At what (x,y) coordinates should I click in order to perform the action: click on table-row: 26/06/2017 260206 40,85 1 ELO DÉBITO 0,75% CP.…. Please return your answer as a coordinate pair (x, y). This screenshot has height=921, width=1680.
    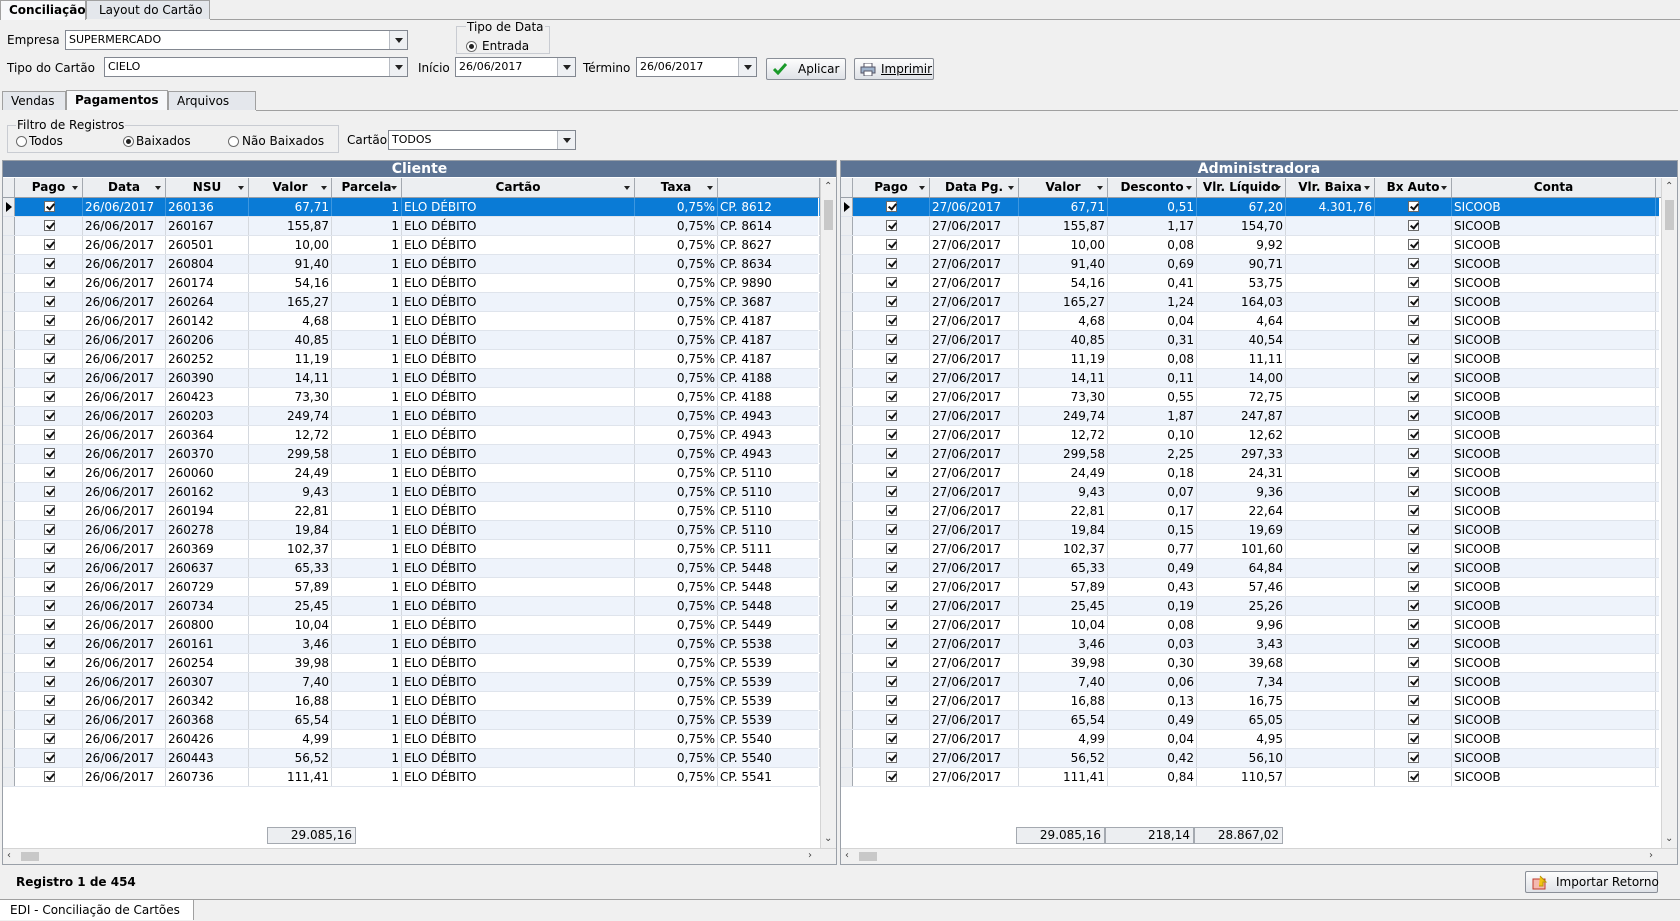
    Looking at the image, I should click on (411, 340).